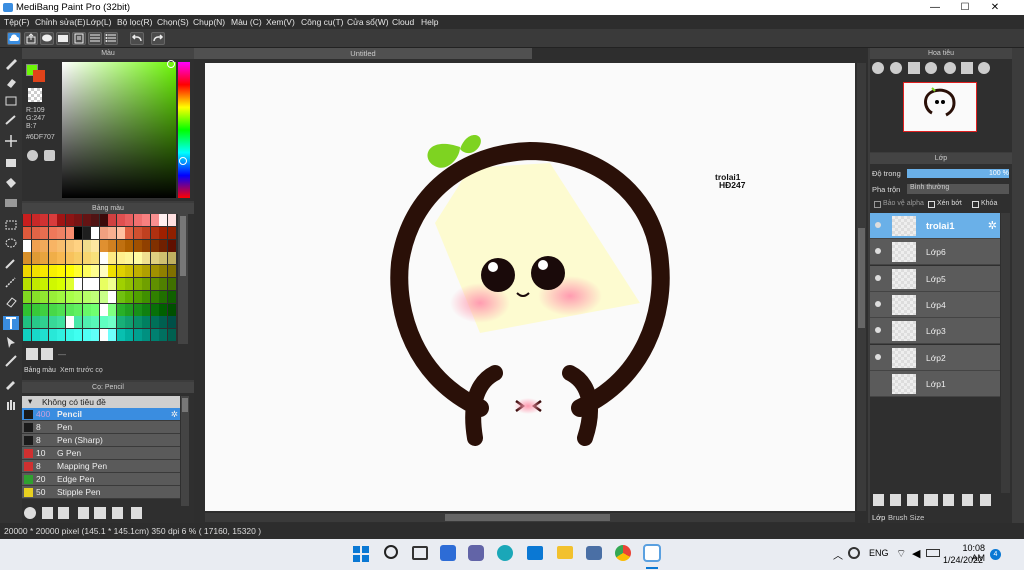 The image size is (1024, 570). Describe the element at coordinates (174, 414) in the screenshot. I see `brush-gear-icon: ✲` at that location.